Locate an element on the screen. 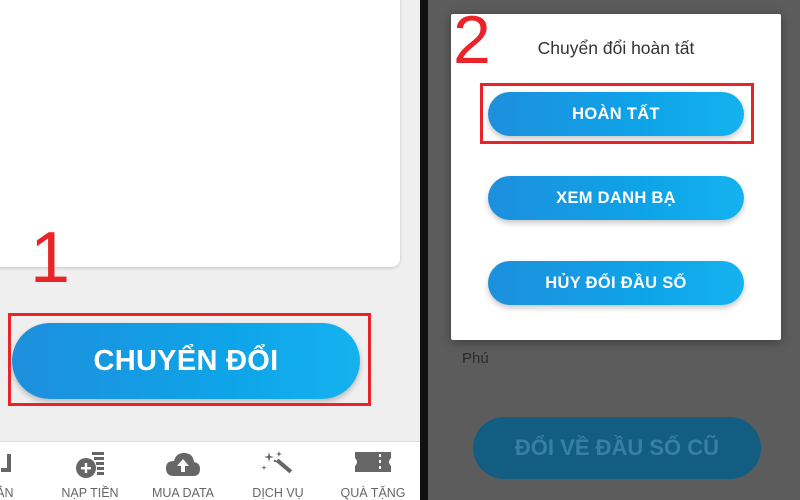  nav-item-buy-data: MUA DATA is located at coordinates (183, 471).